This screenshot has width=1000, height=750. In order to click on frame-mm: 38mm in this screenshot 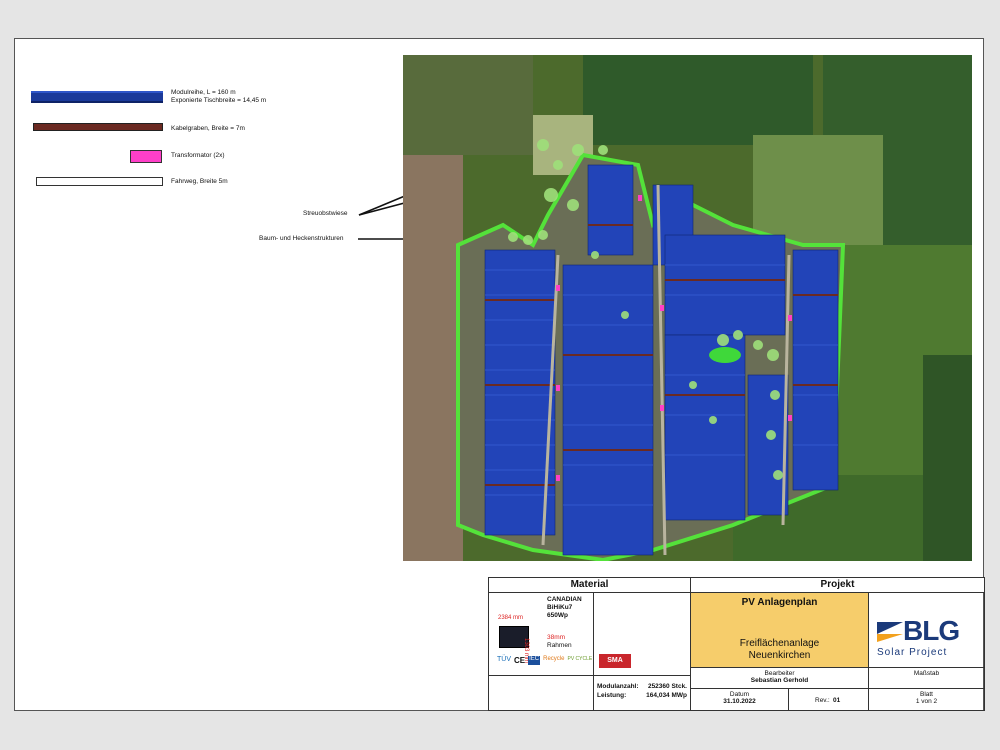, I will do `click(556, 637)`.